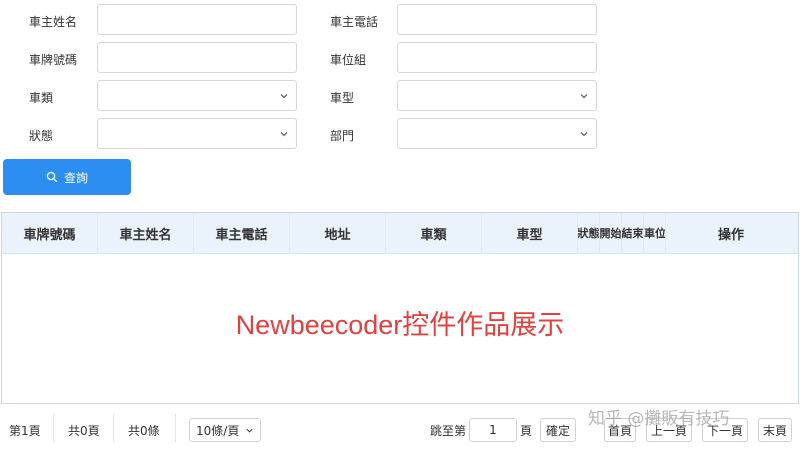 This screenshot has width=800, height=452. What do you see at coordinates (655, 233) in the screenshot?
I see `column-header-space-balance: 車位餘額` at bounding box center [655, 233].